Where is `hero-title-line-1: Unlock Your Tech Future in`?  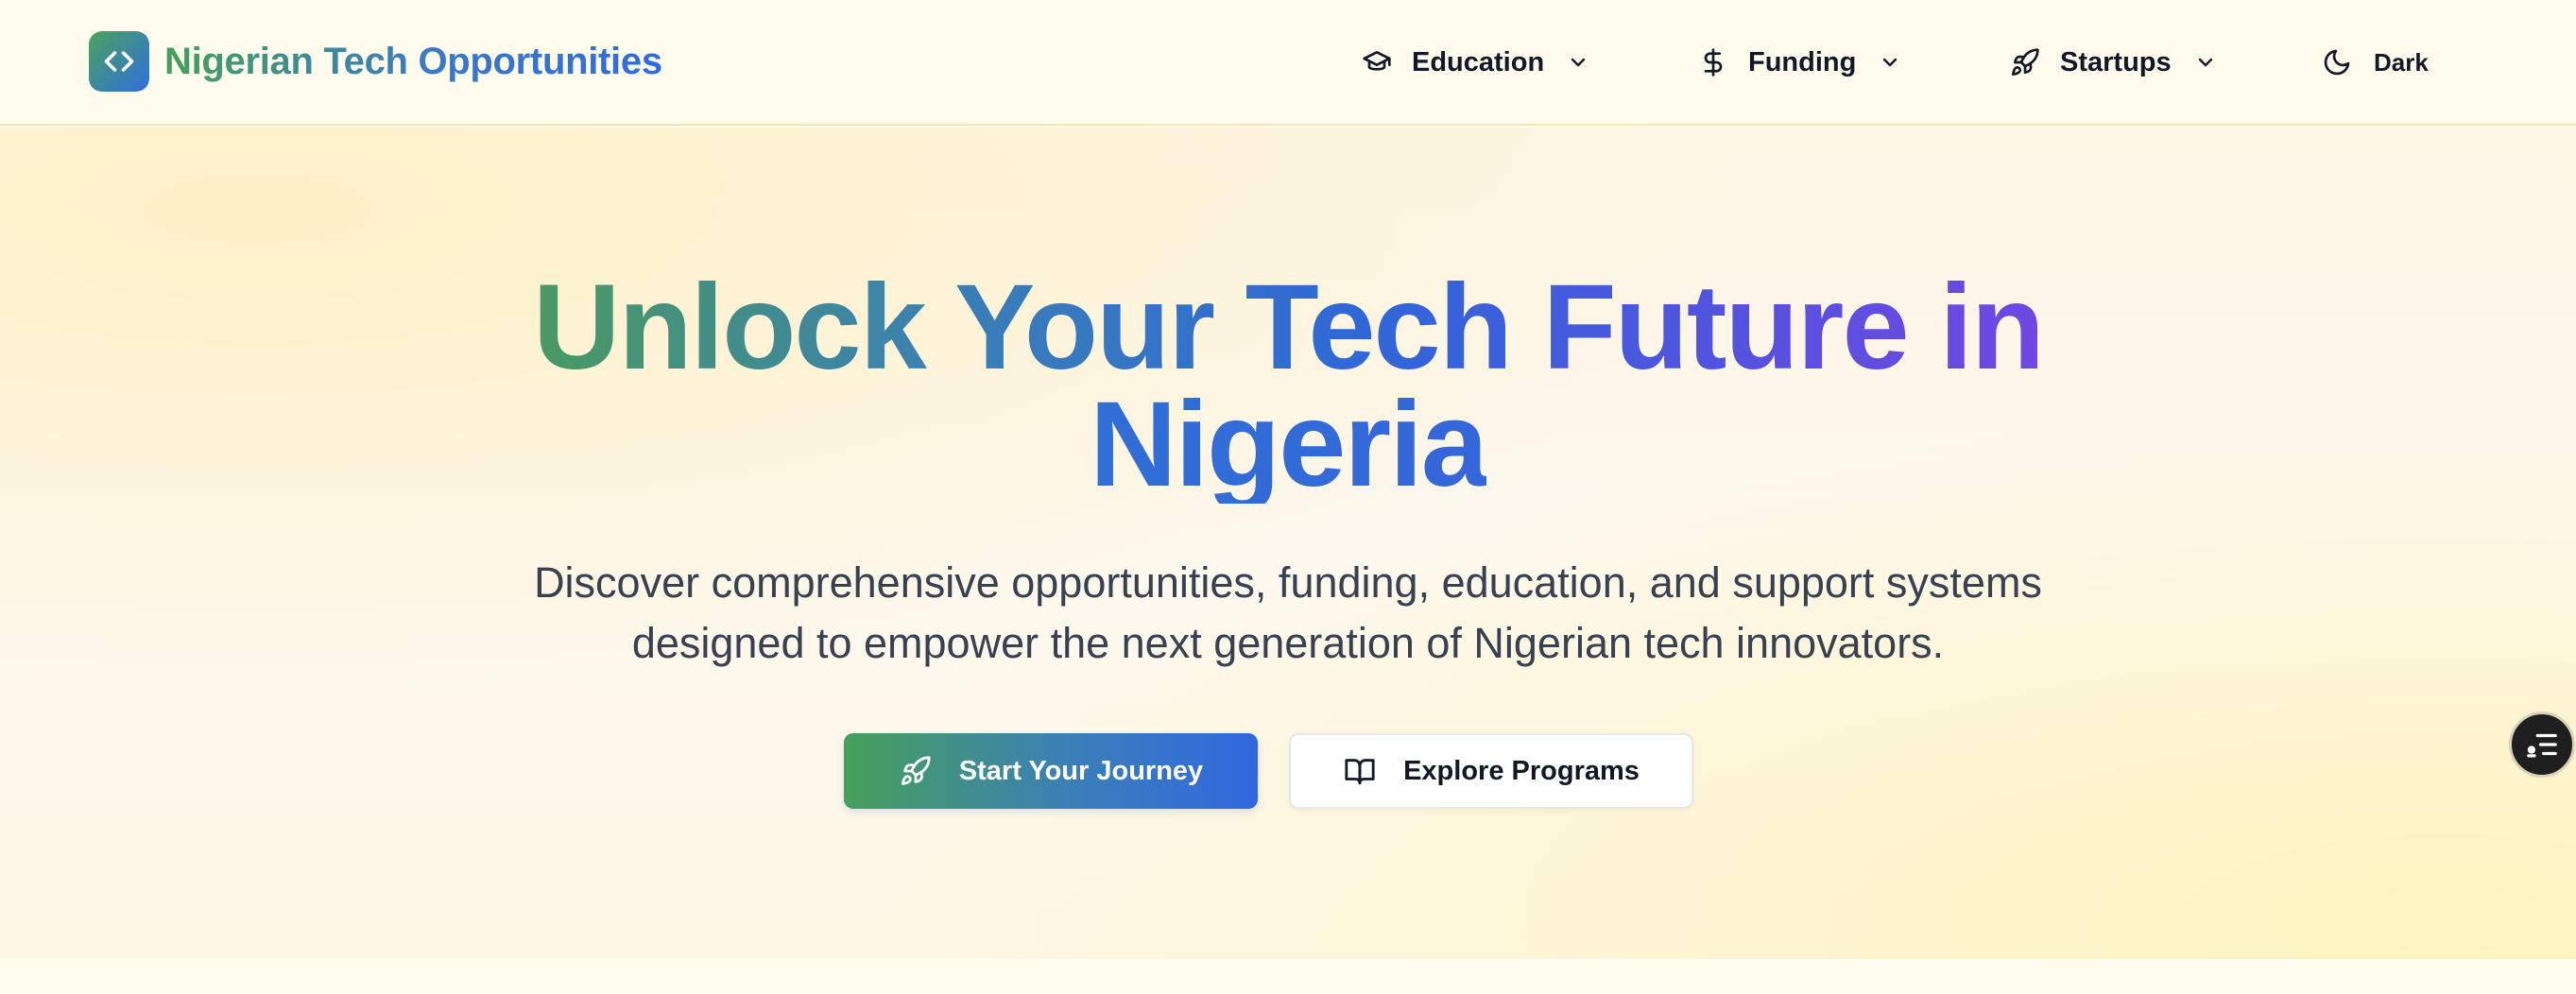
hero-title-line-1: Unlock Your Tech Future in is located at coordinates (1289, 327).